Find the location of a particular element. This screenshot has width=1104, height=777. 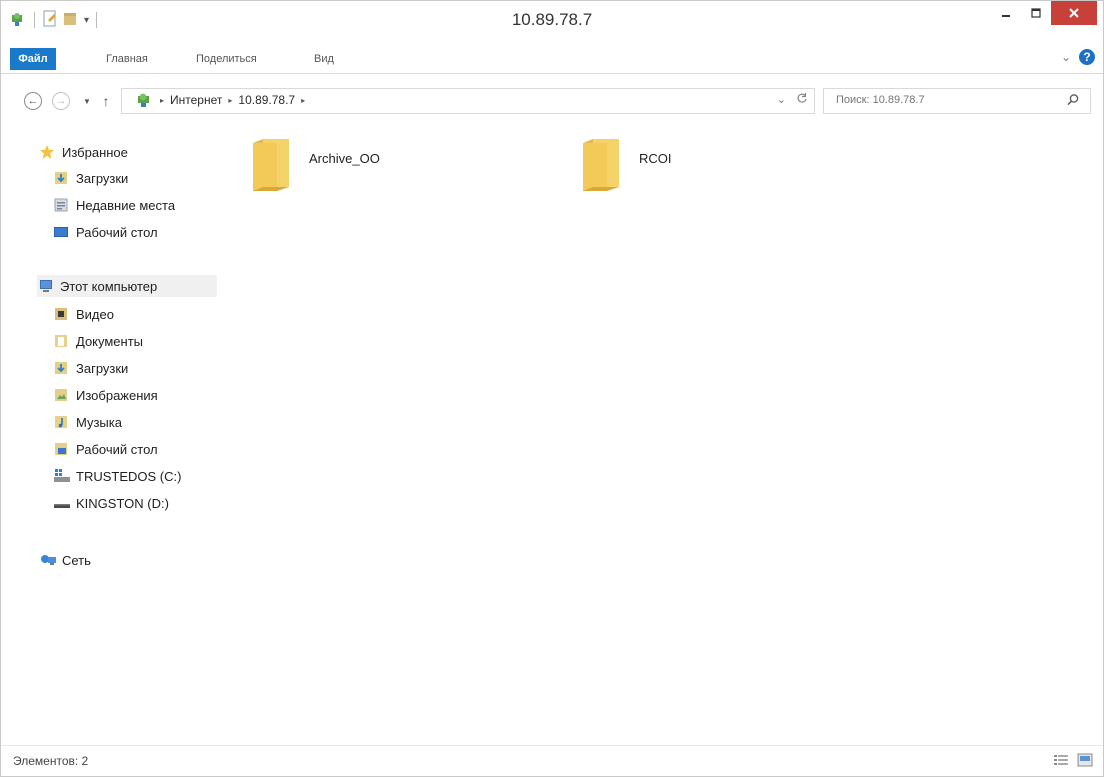

address-bar: ▸ Интернет ▸ 10.89.78.7 ▸ ⌄ is located at coordinates (468, 101).